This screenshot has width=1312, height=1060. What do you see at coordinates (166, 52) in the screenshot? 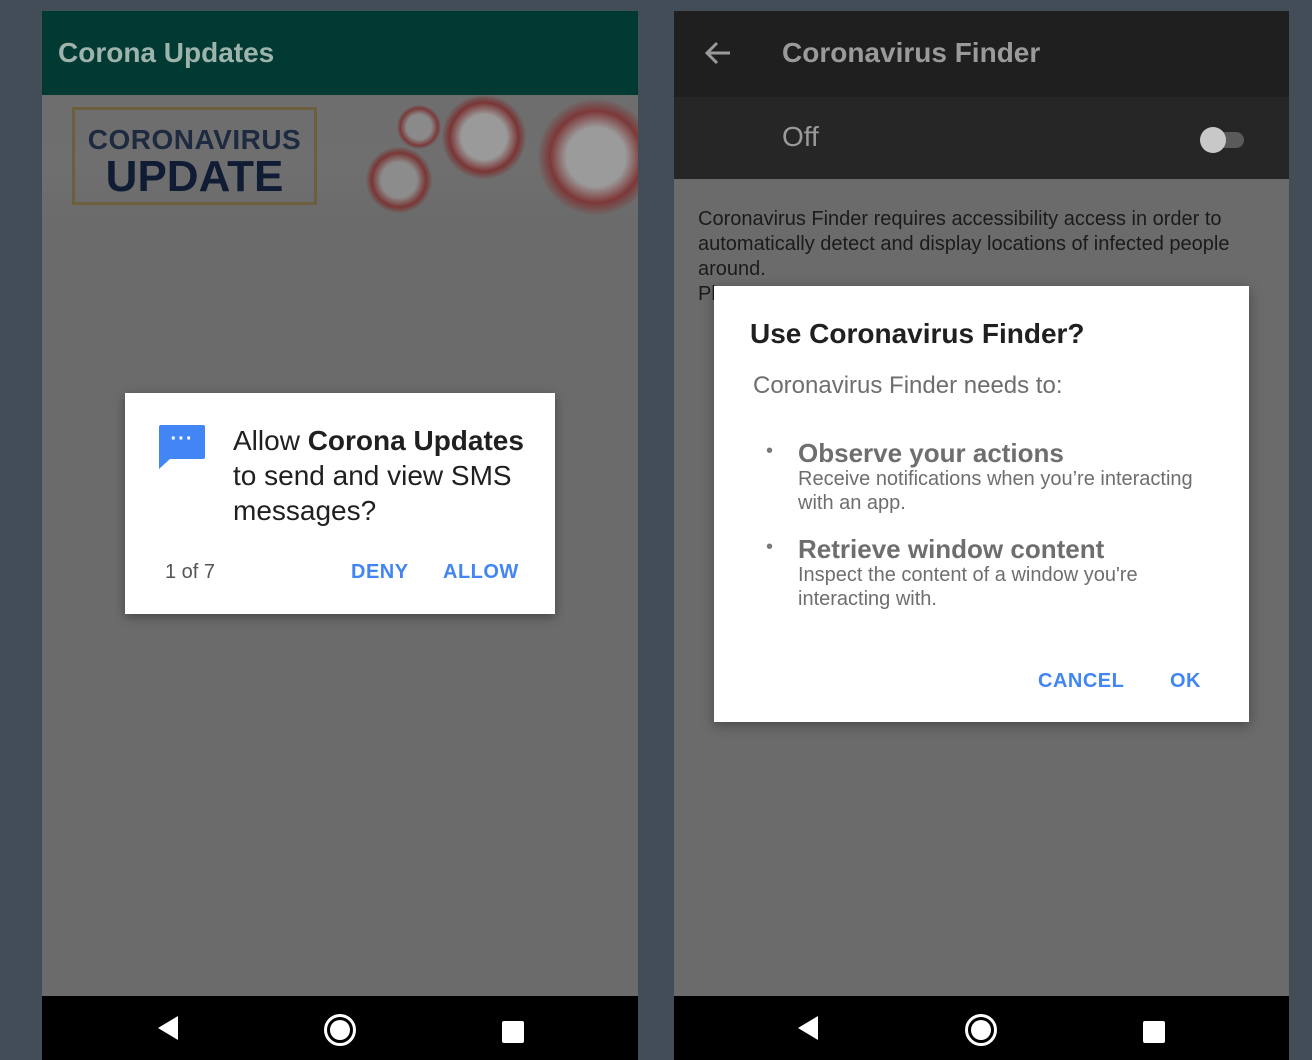
I see `app-title: Corona Updates` at bounding box center [166, 52].